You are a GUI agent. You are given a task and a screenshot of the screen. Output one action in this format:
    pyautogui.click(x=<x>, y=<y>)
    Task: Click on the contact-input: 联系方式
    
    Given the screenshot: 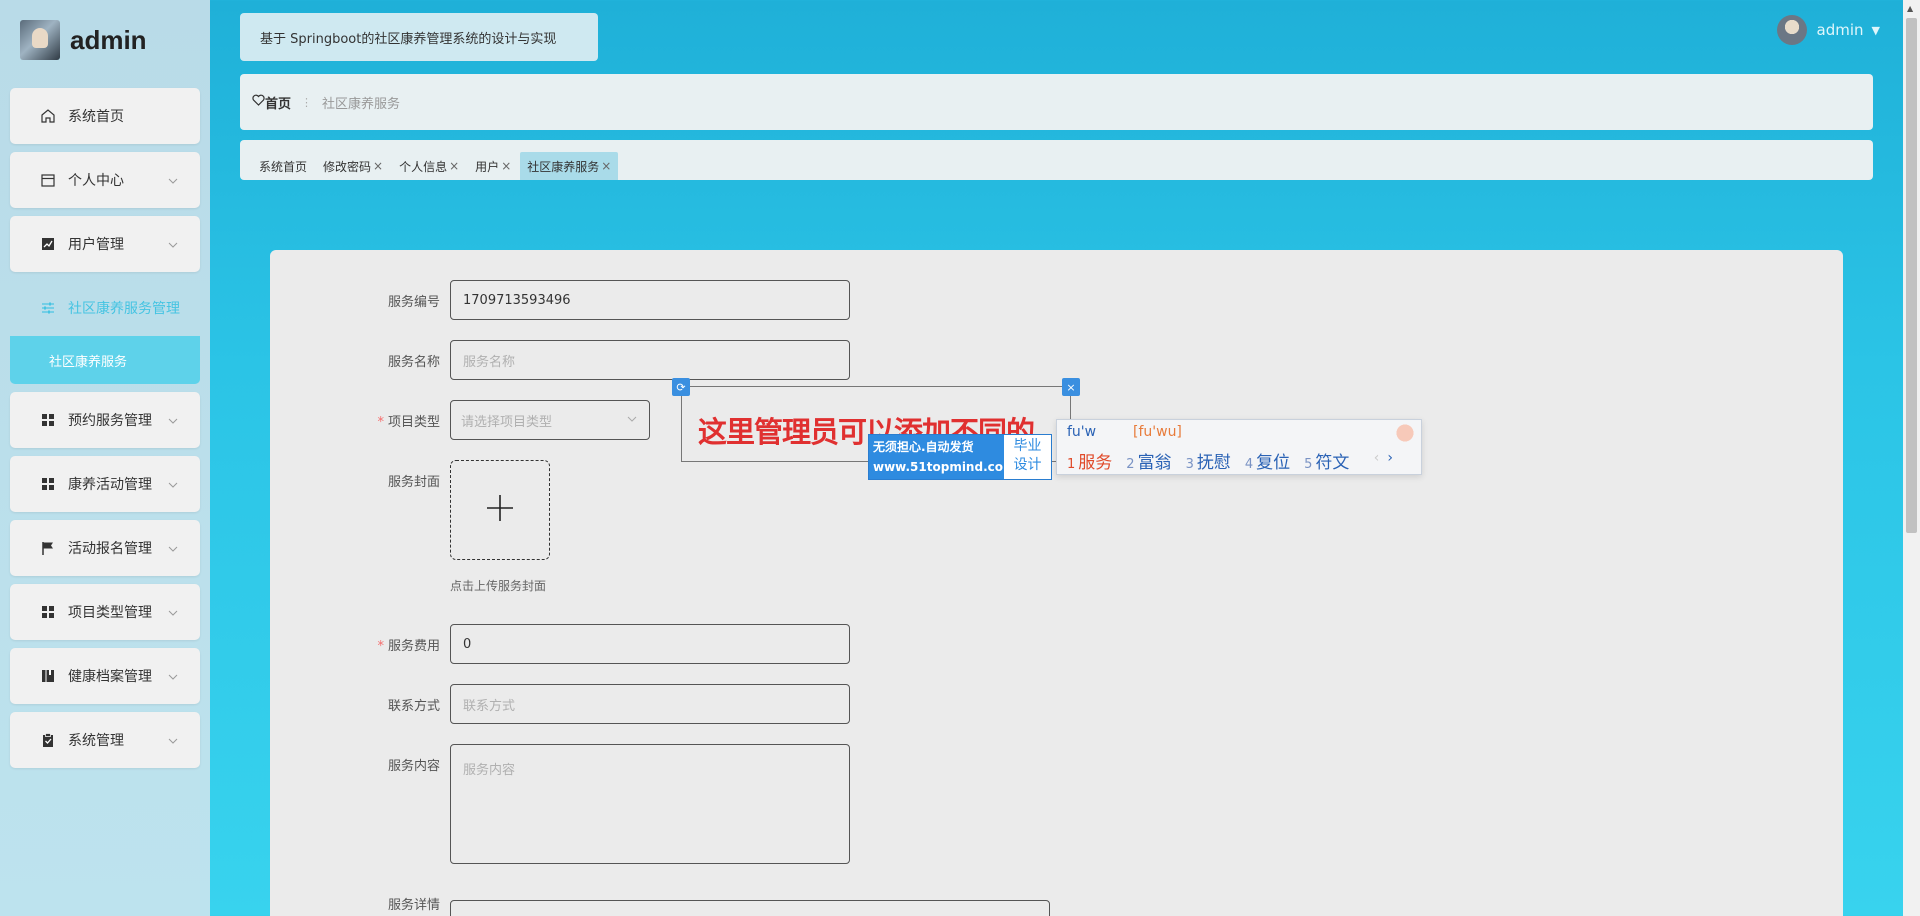 What is the action you would take?
    pyautogui.click(x=650, y=704)
    